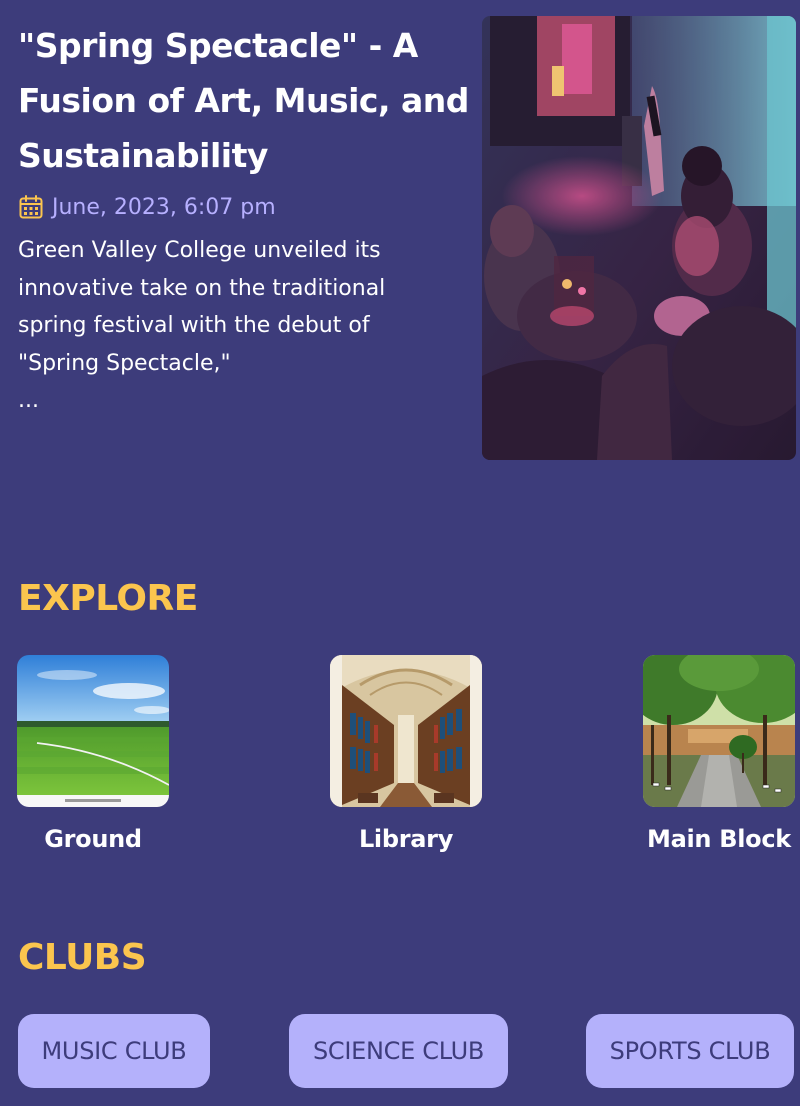  Describe the element at coordinates (31, 207) in the screenshot. I see `calendar-icon` at that location.